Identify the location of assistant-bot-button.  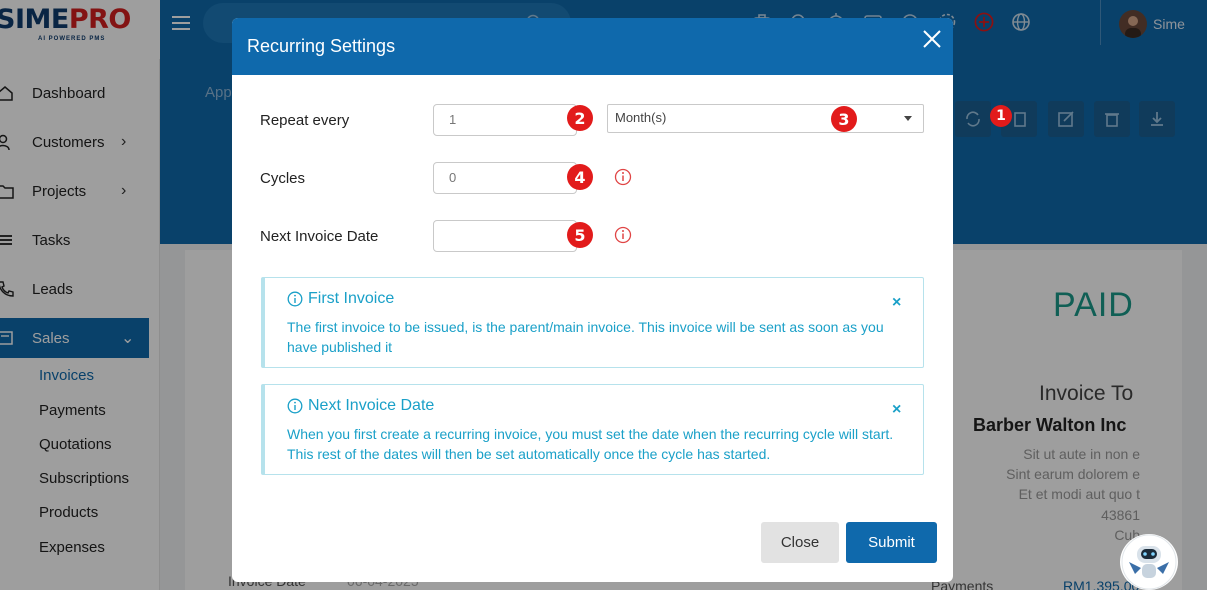
(1149, 562).